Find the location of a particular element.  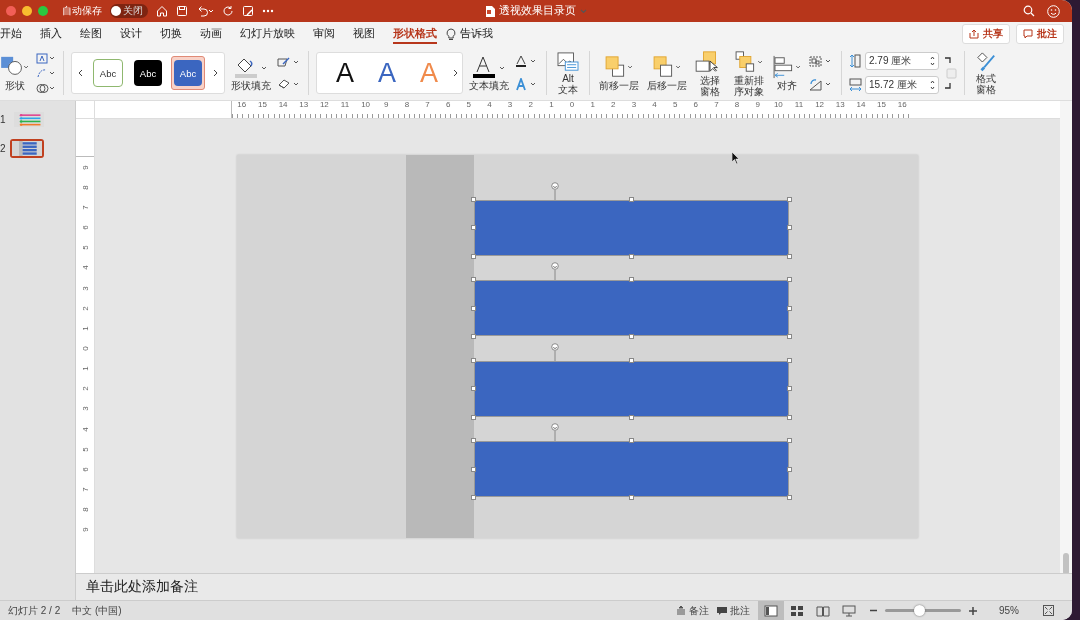

arrange-button: 后移一层 is located at coordinates (667, 73).